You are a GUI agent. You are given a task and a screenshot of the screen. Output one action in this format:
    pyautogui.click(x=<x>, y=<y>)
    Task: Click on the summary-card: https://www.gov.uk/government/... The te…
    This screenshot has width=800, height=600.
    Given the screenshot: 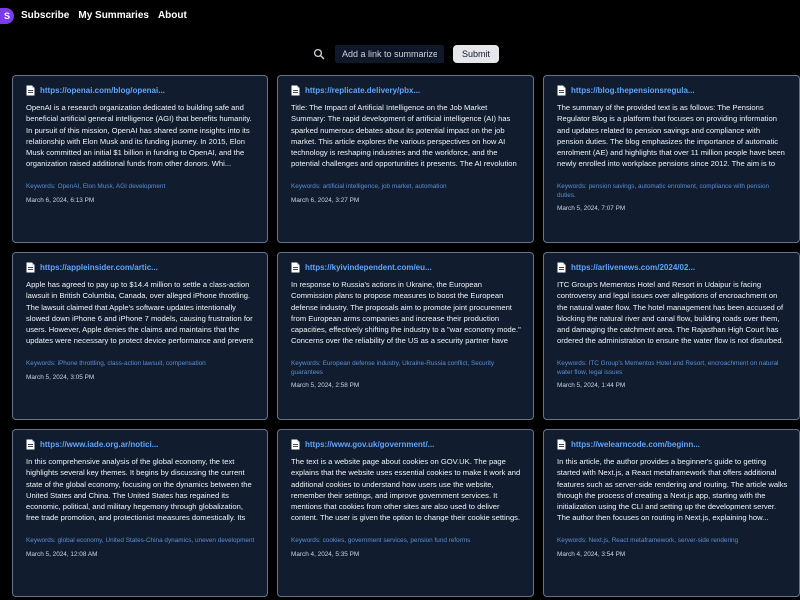 What is the action you would take?
    pyautogui.click(x=405, y=513)
    